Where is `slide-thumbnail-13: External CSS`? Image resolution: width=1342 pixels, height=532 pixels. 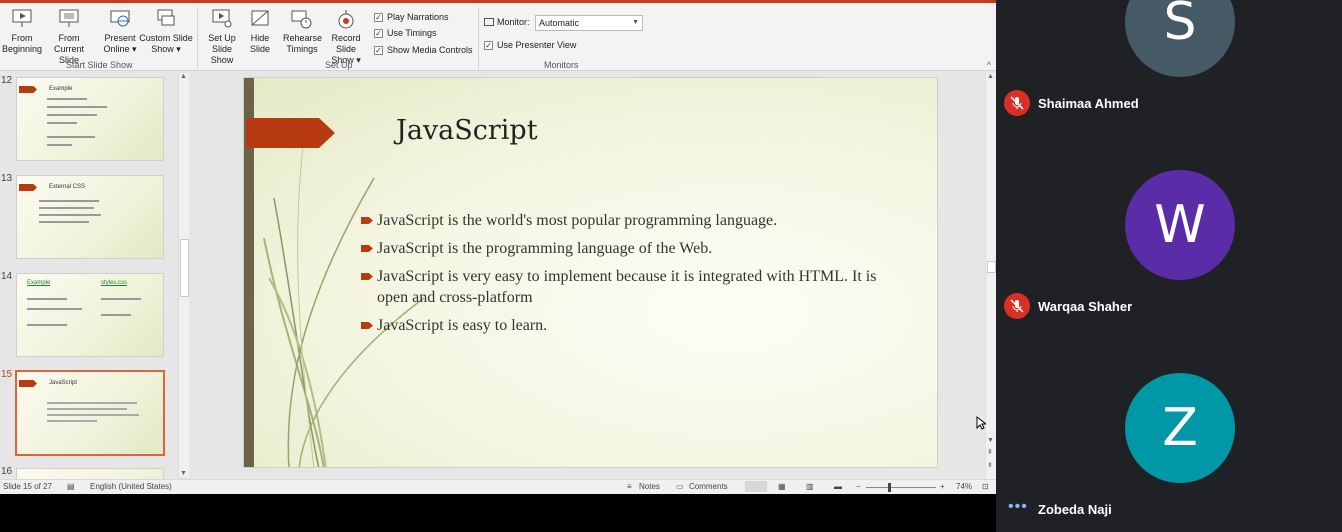
slide-thumbnail-13: External CSS is located at coordinates (90, 217).